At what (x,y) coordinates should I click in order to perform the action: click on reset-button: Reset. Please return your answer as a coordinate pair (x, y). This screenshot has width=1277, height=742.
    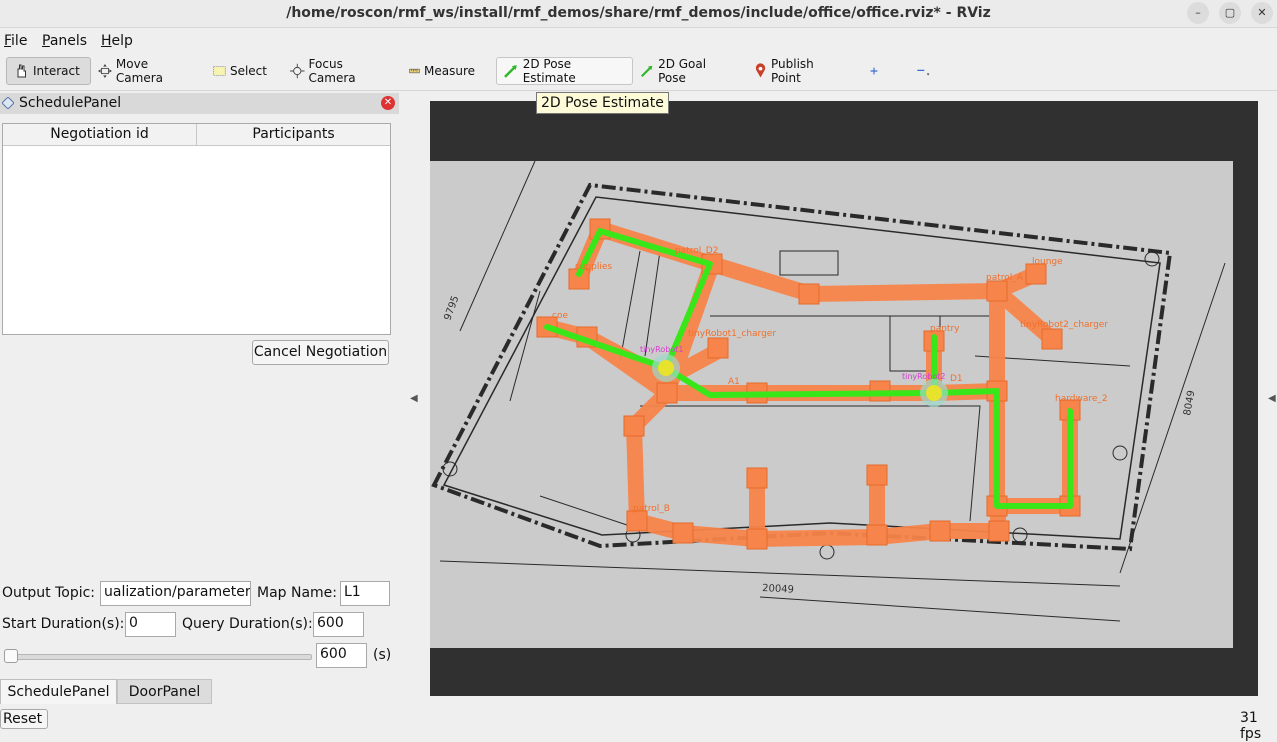
    Looking at the image, I should click on (24, 719).